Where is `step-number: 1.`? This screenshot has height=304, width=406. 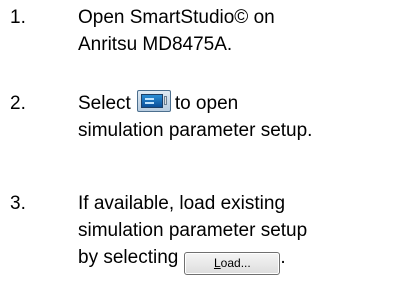 step-number: 1. is located at coordinates (18, 17).